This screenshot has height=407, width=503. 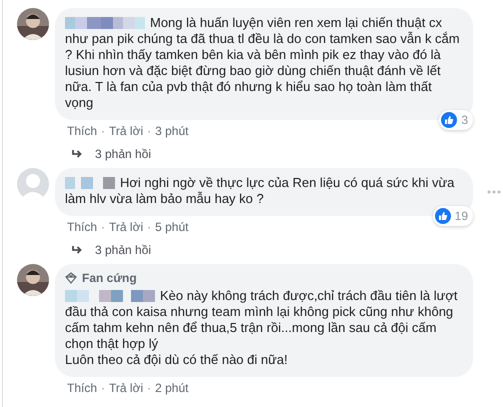 I want to click on reaction-count: 3, so click(x=456, y=120).